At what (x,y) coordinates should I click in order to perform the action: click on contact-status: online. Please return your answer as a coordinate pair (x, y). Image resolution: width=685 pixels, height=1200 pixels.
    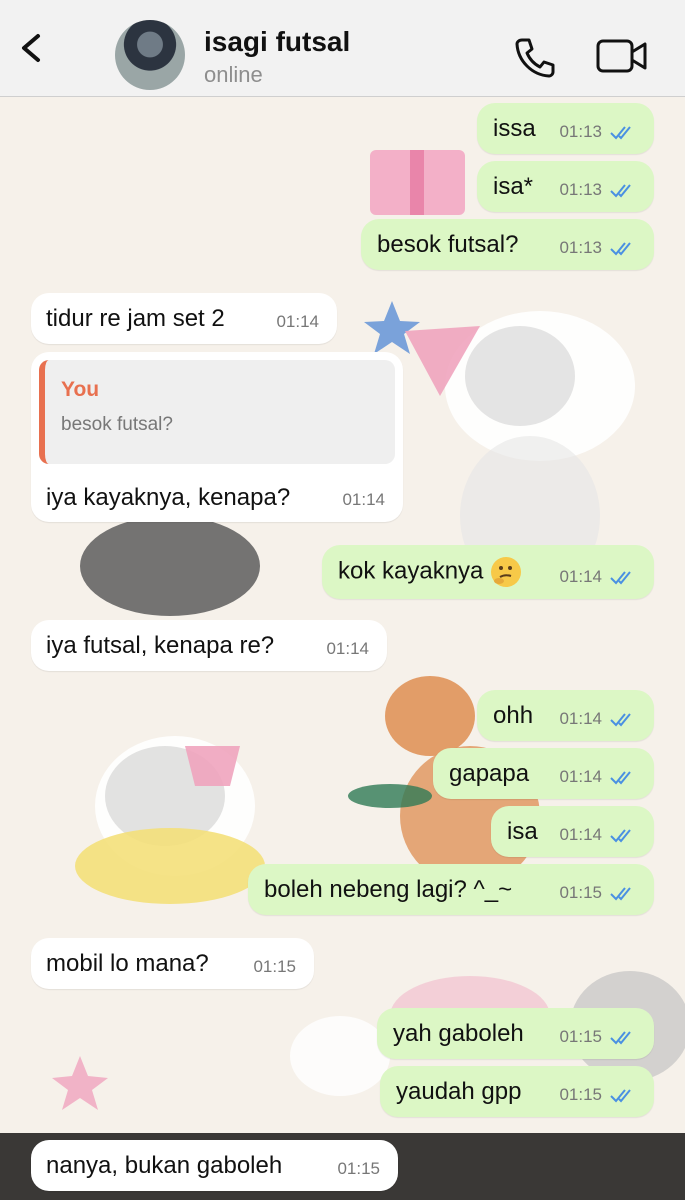
    Looking at the image, I should click on (233, 74).